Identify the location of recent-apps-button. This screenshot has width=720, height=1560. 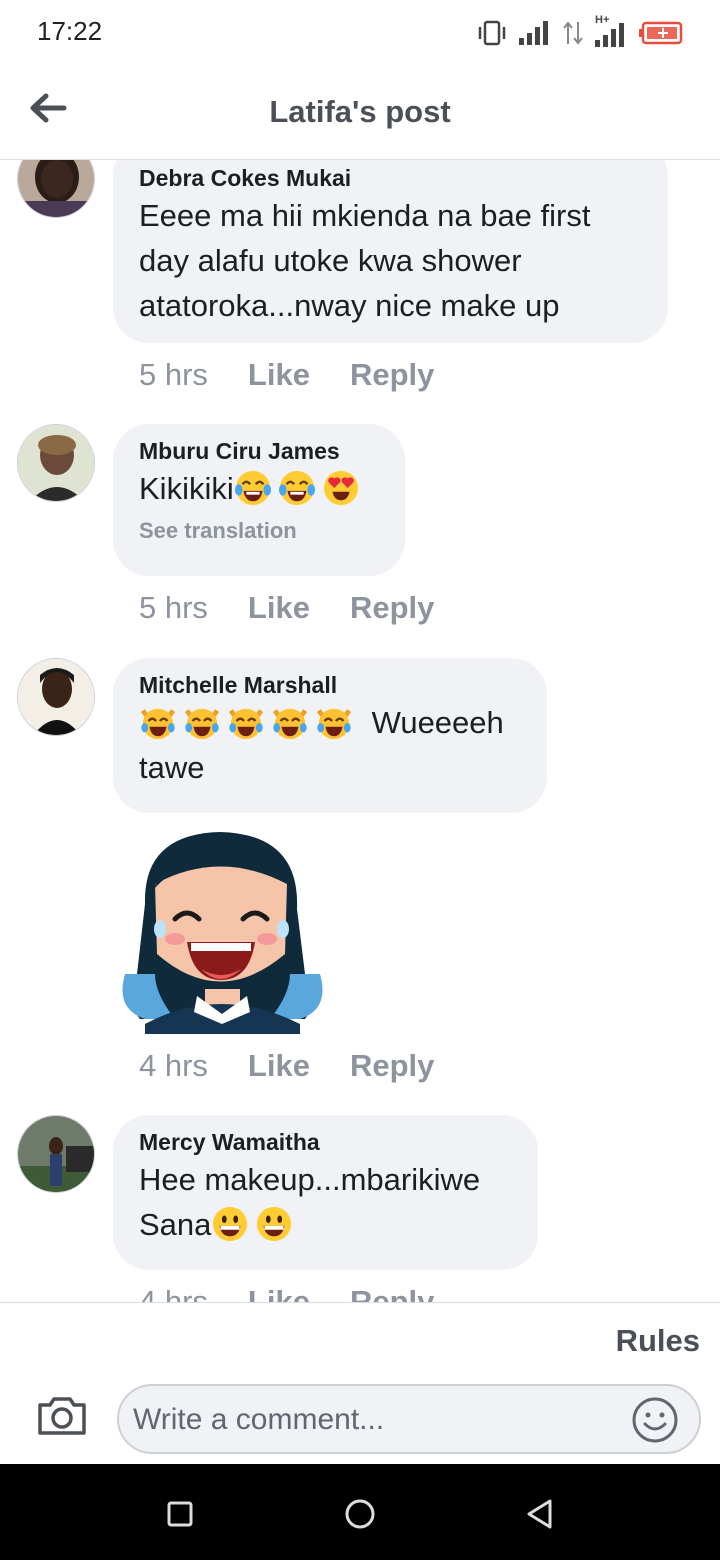
(180, 1514).